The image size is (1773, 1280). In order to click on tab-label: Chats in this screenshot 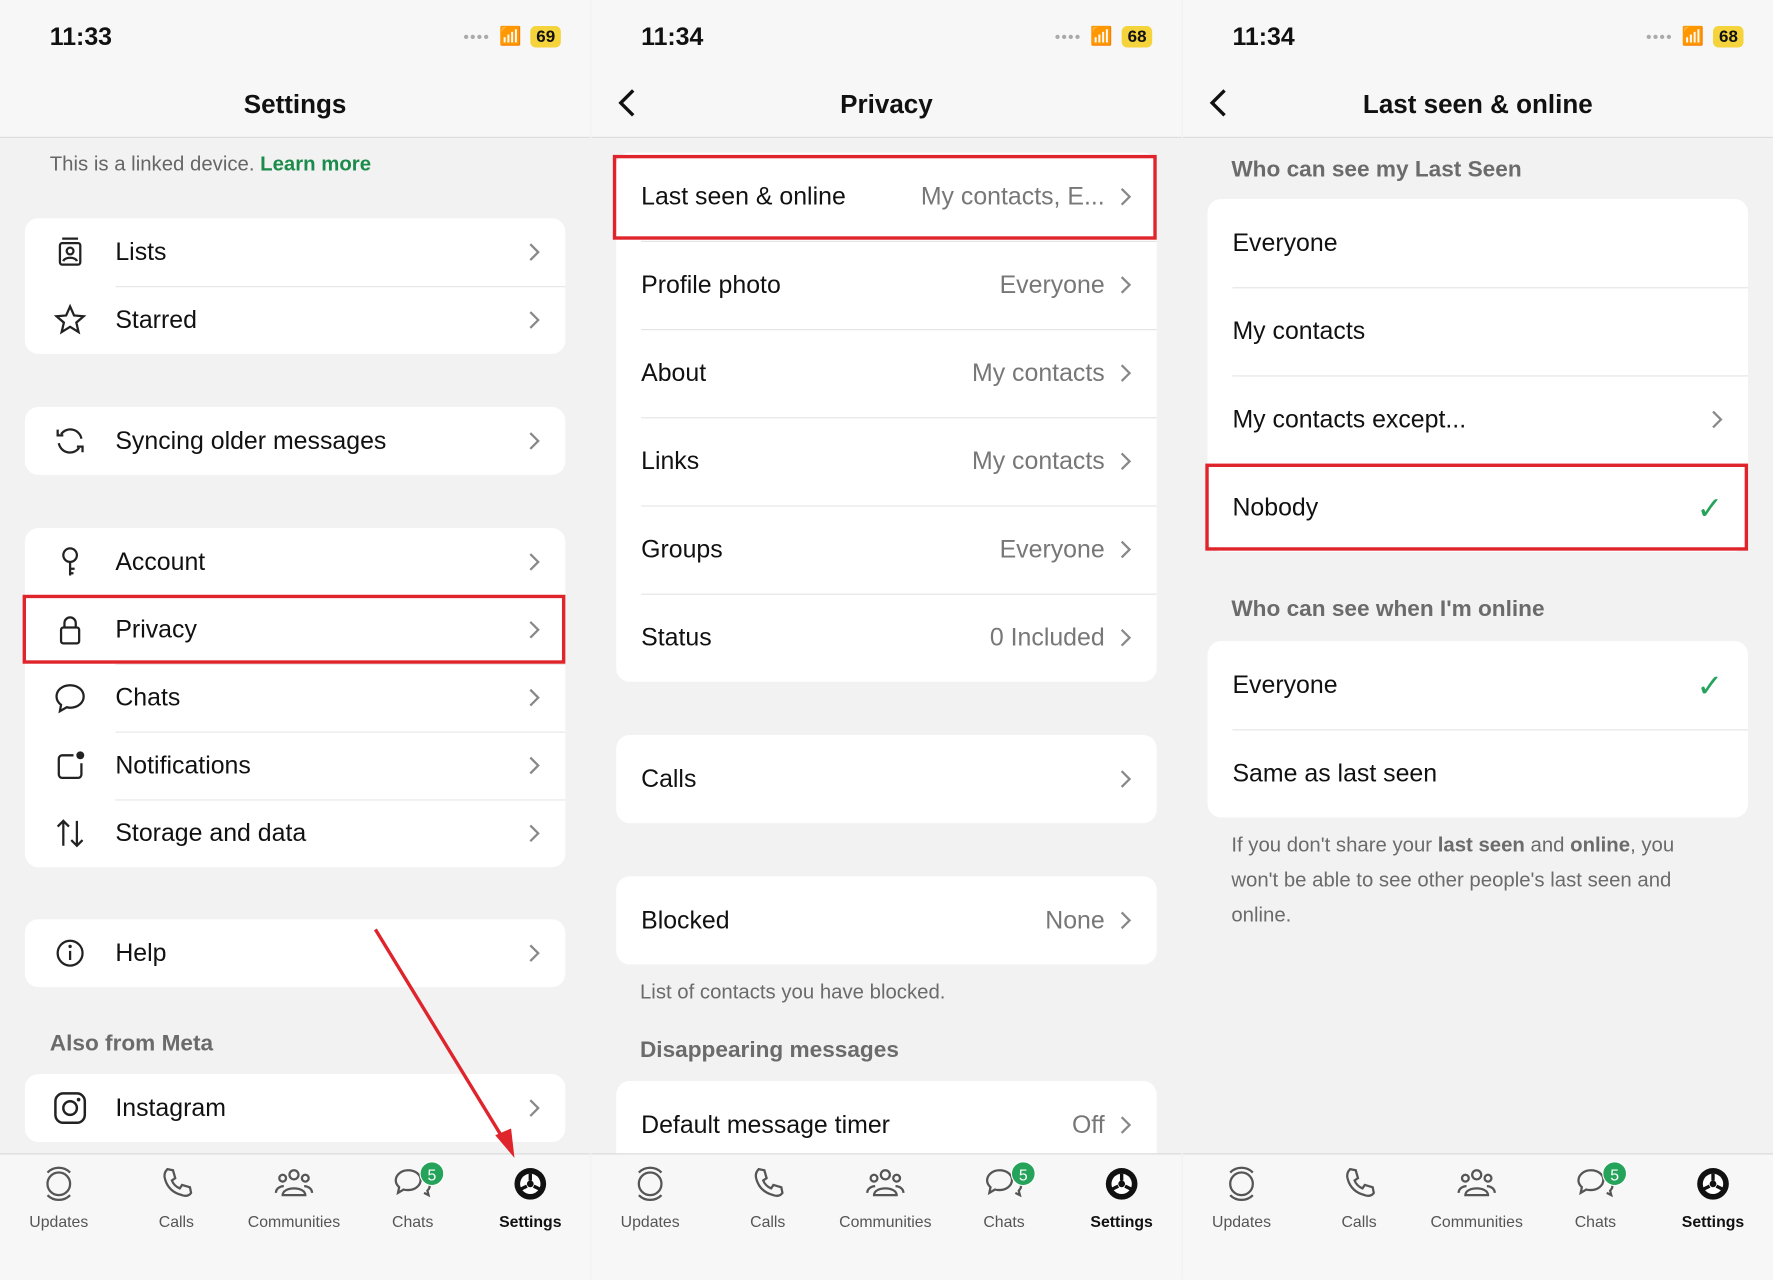, I will do `click(413, 1221)`.